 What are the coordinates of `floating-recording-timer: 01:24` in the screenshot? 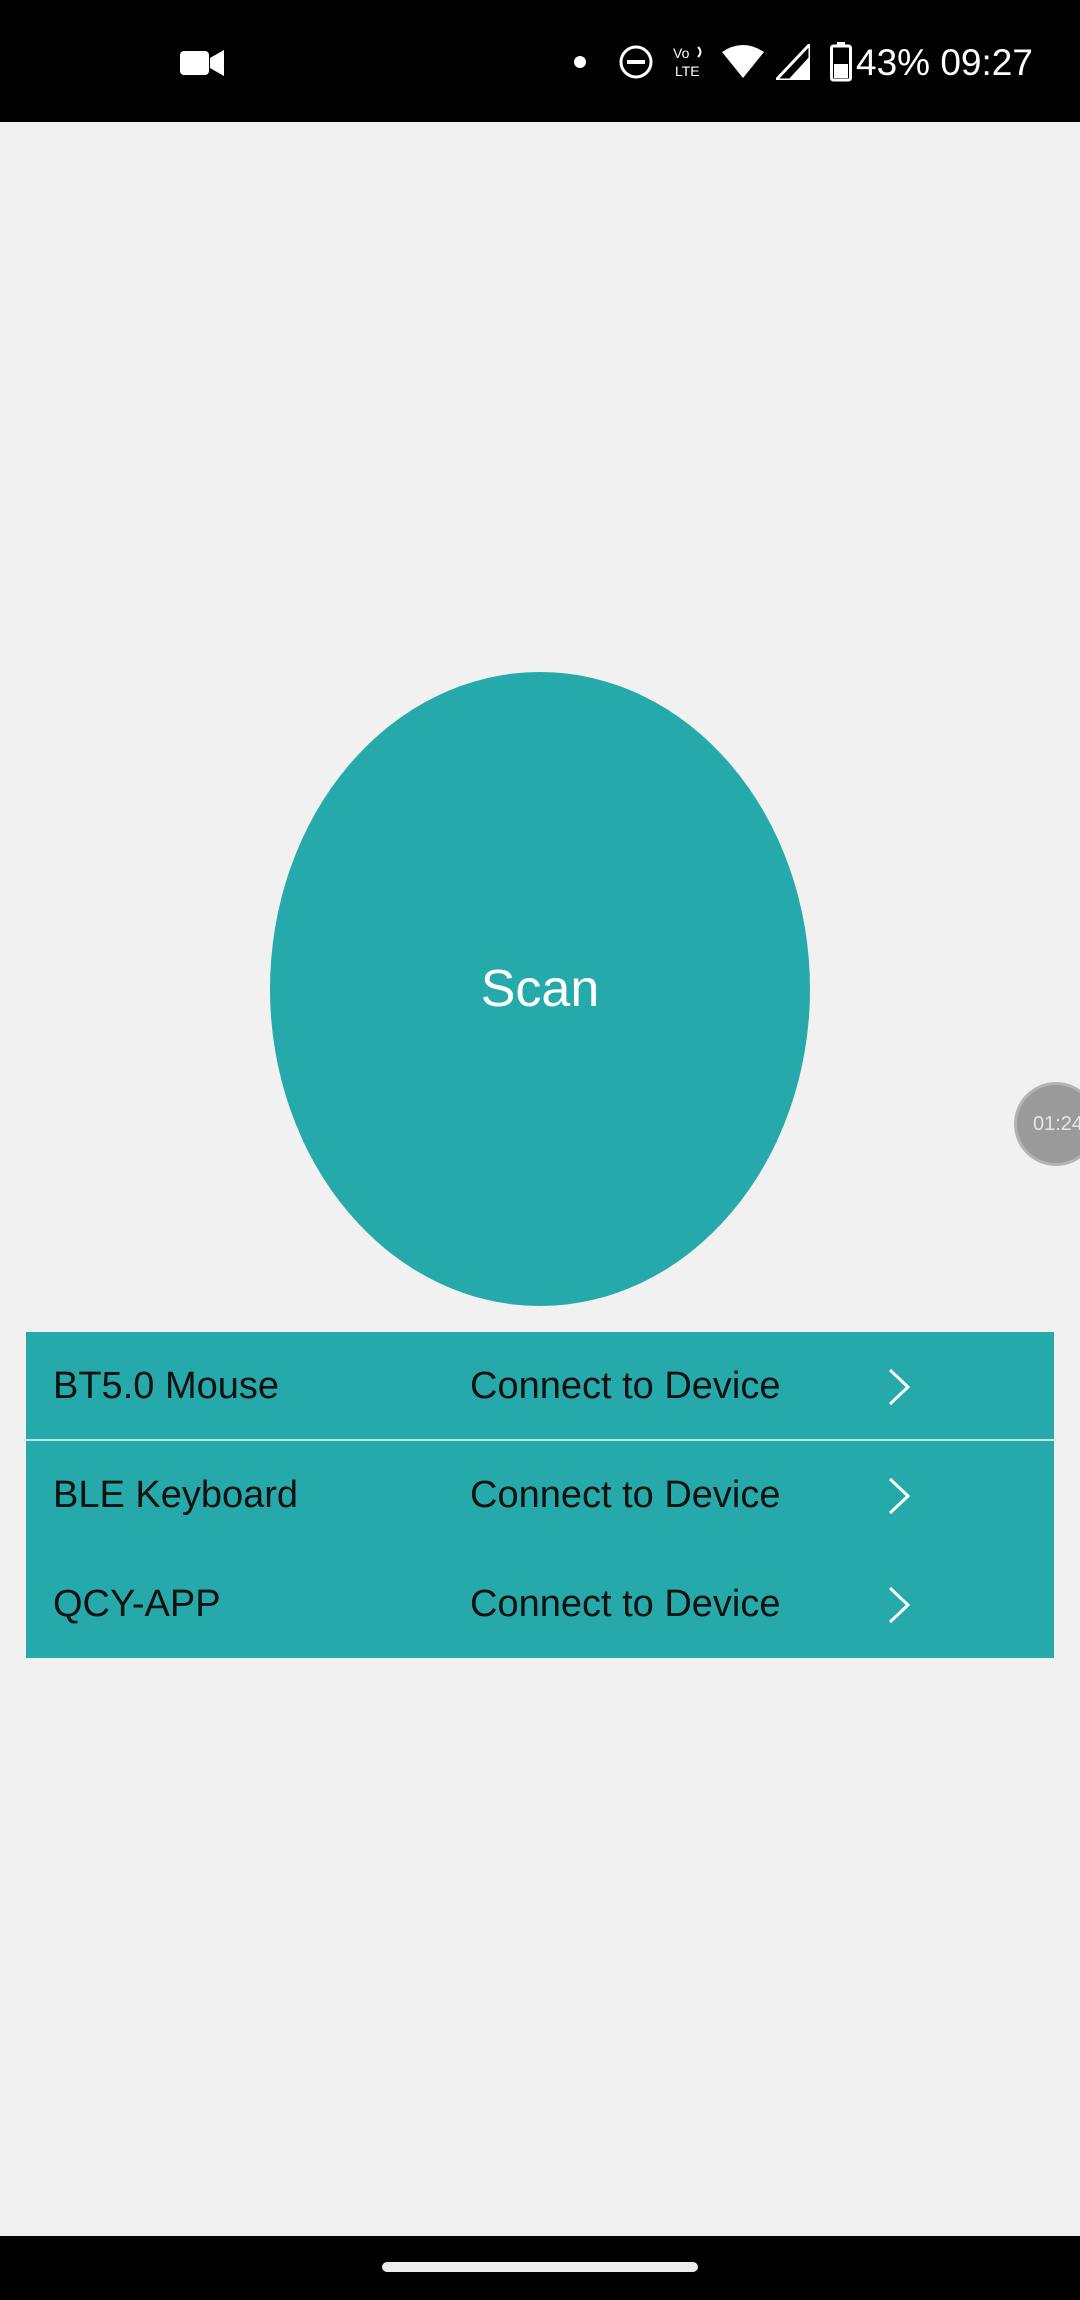 It's located at (1047, 1124).